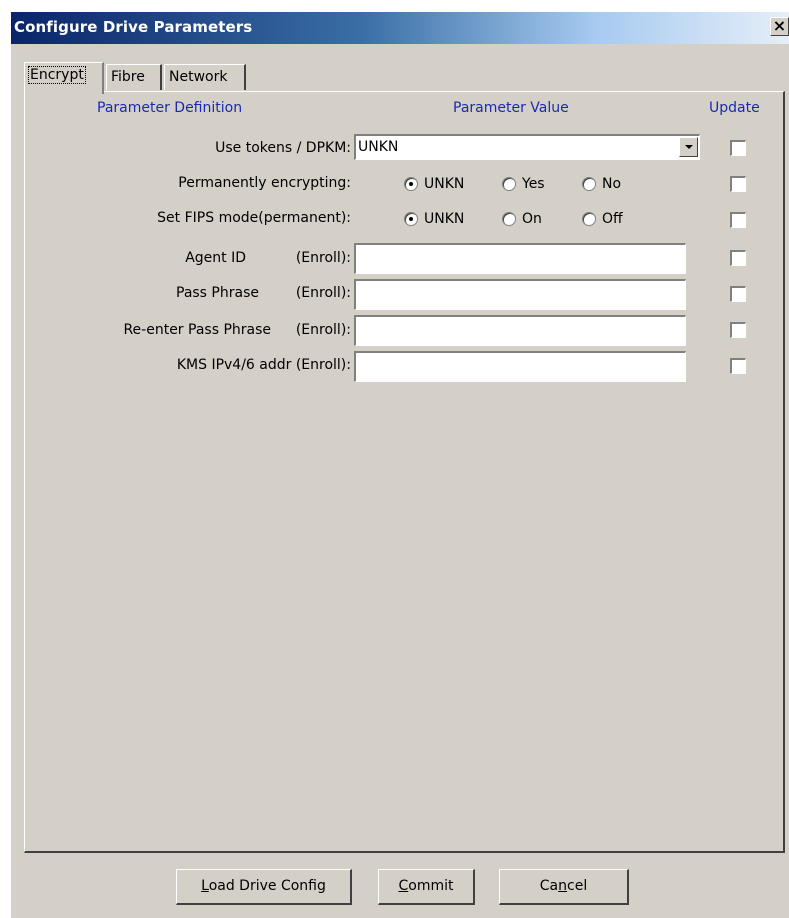  I want to click on tab-fibre-label: Fibre, so click(128, 77).